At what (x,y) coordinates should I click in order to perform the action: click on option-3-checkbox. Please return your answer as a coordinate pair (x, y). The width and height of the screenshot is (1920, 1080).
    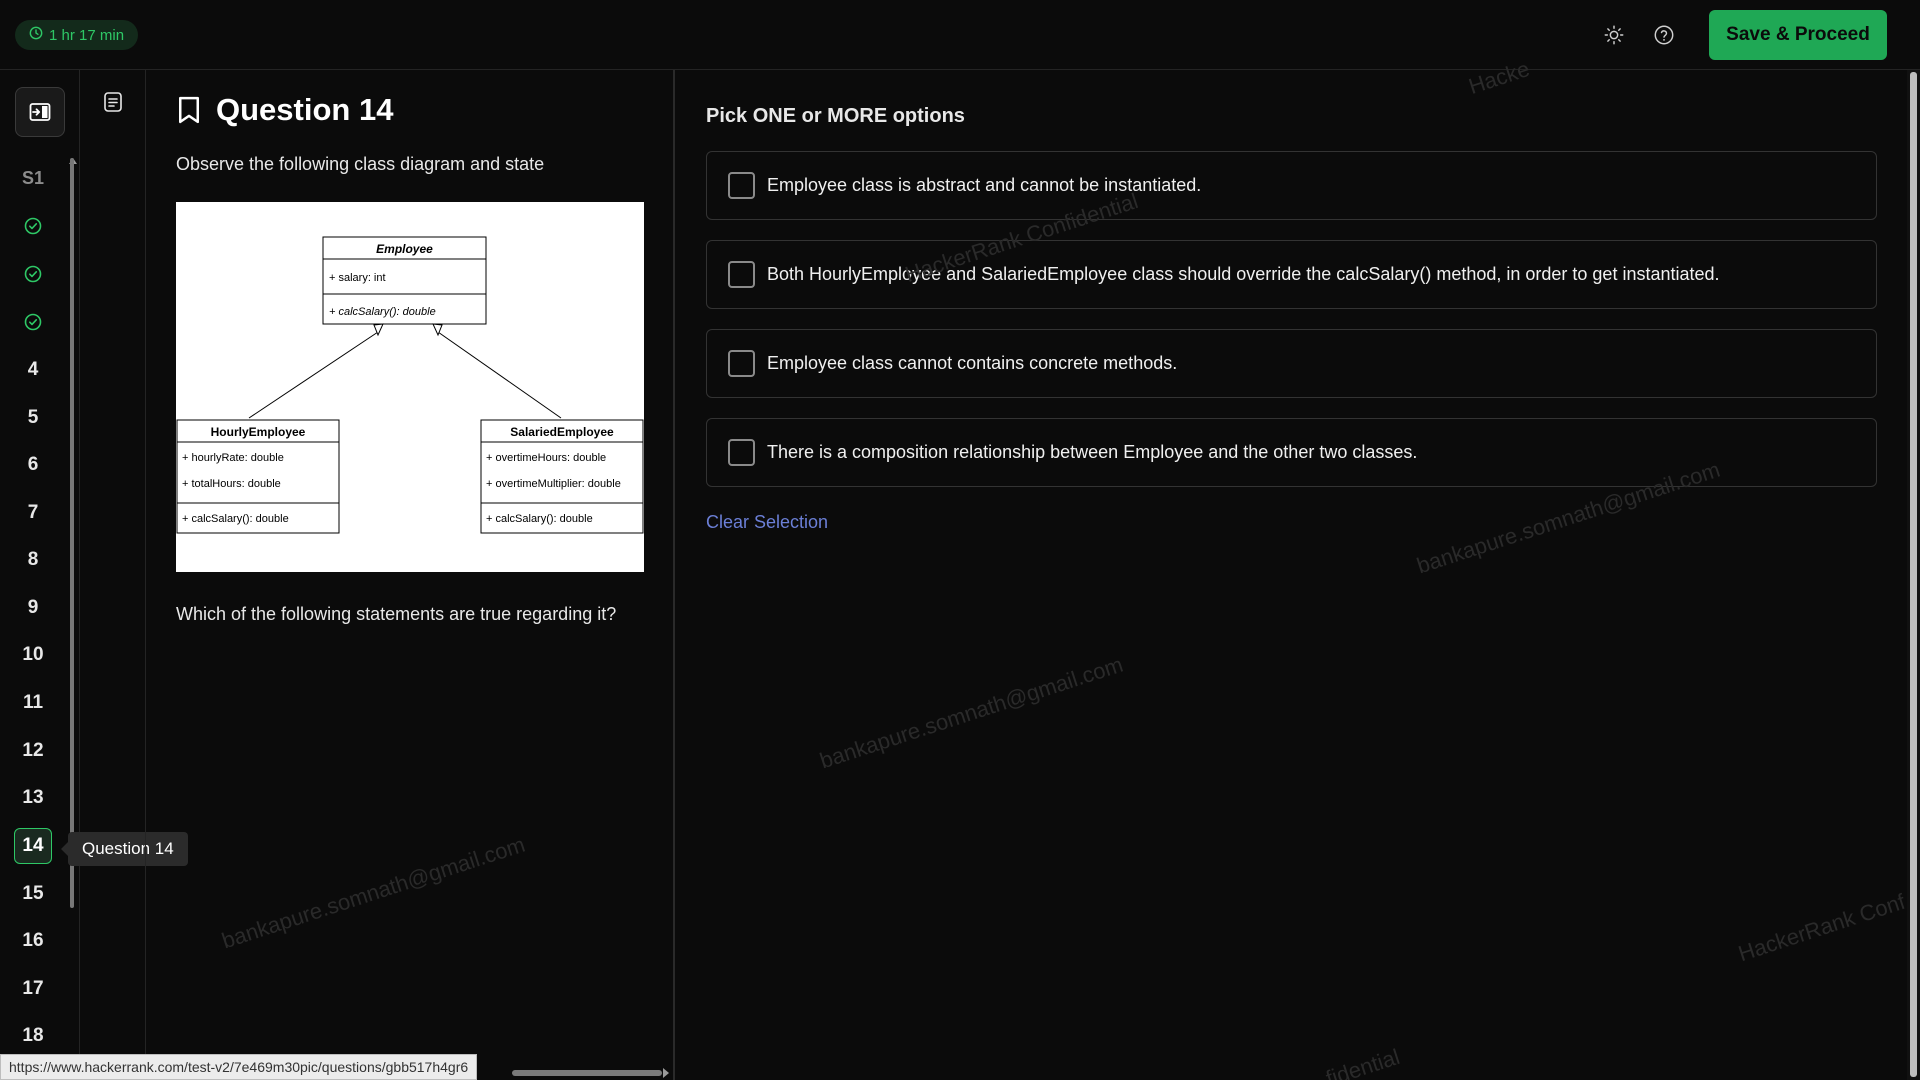
    Looking at the image, I should click on (741, 363).